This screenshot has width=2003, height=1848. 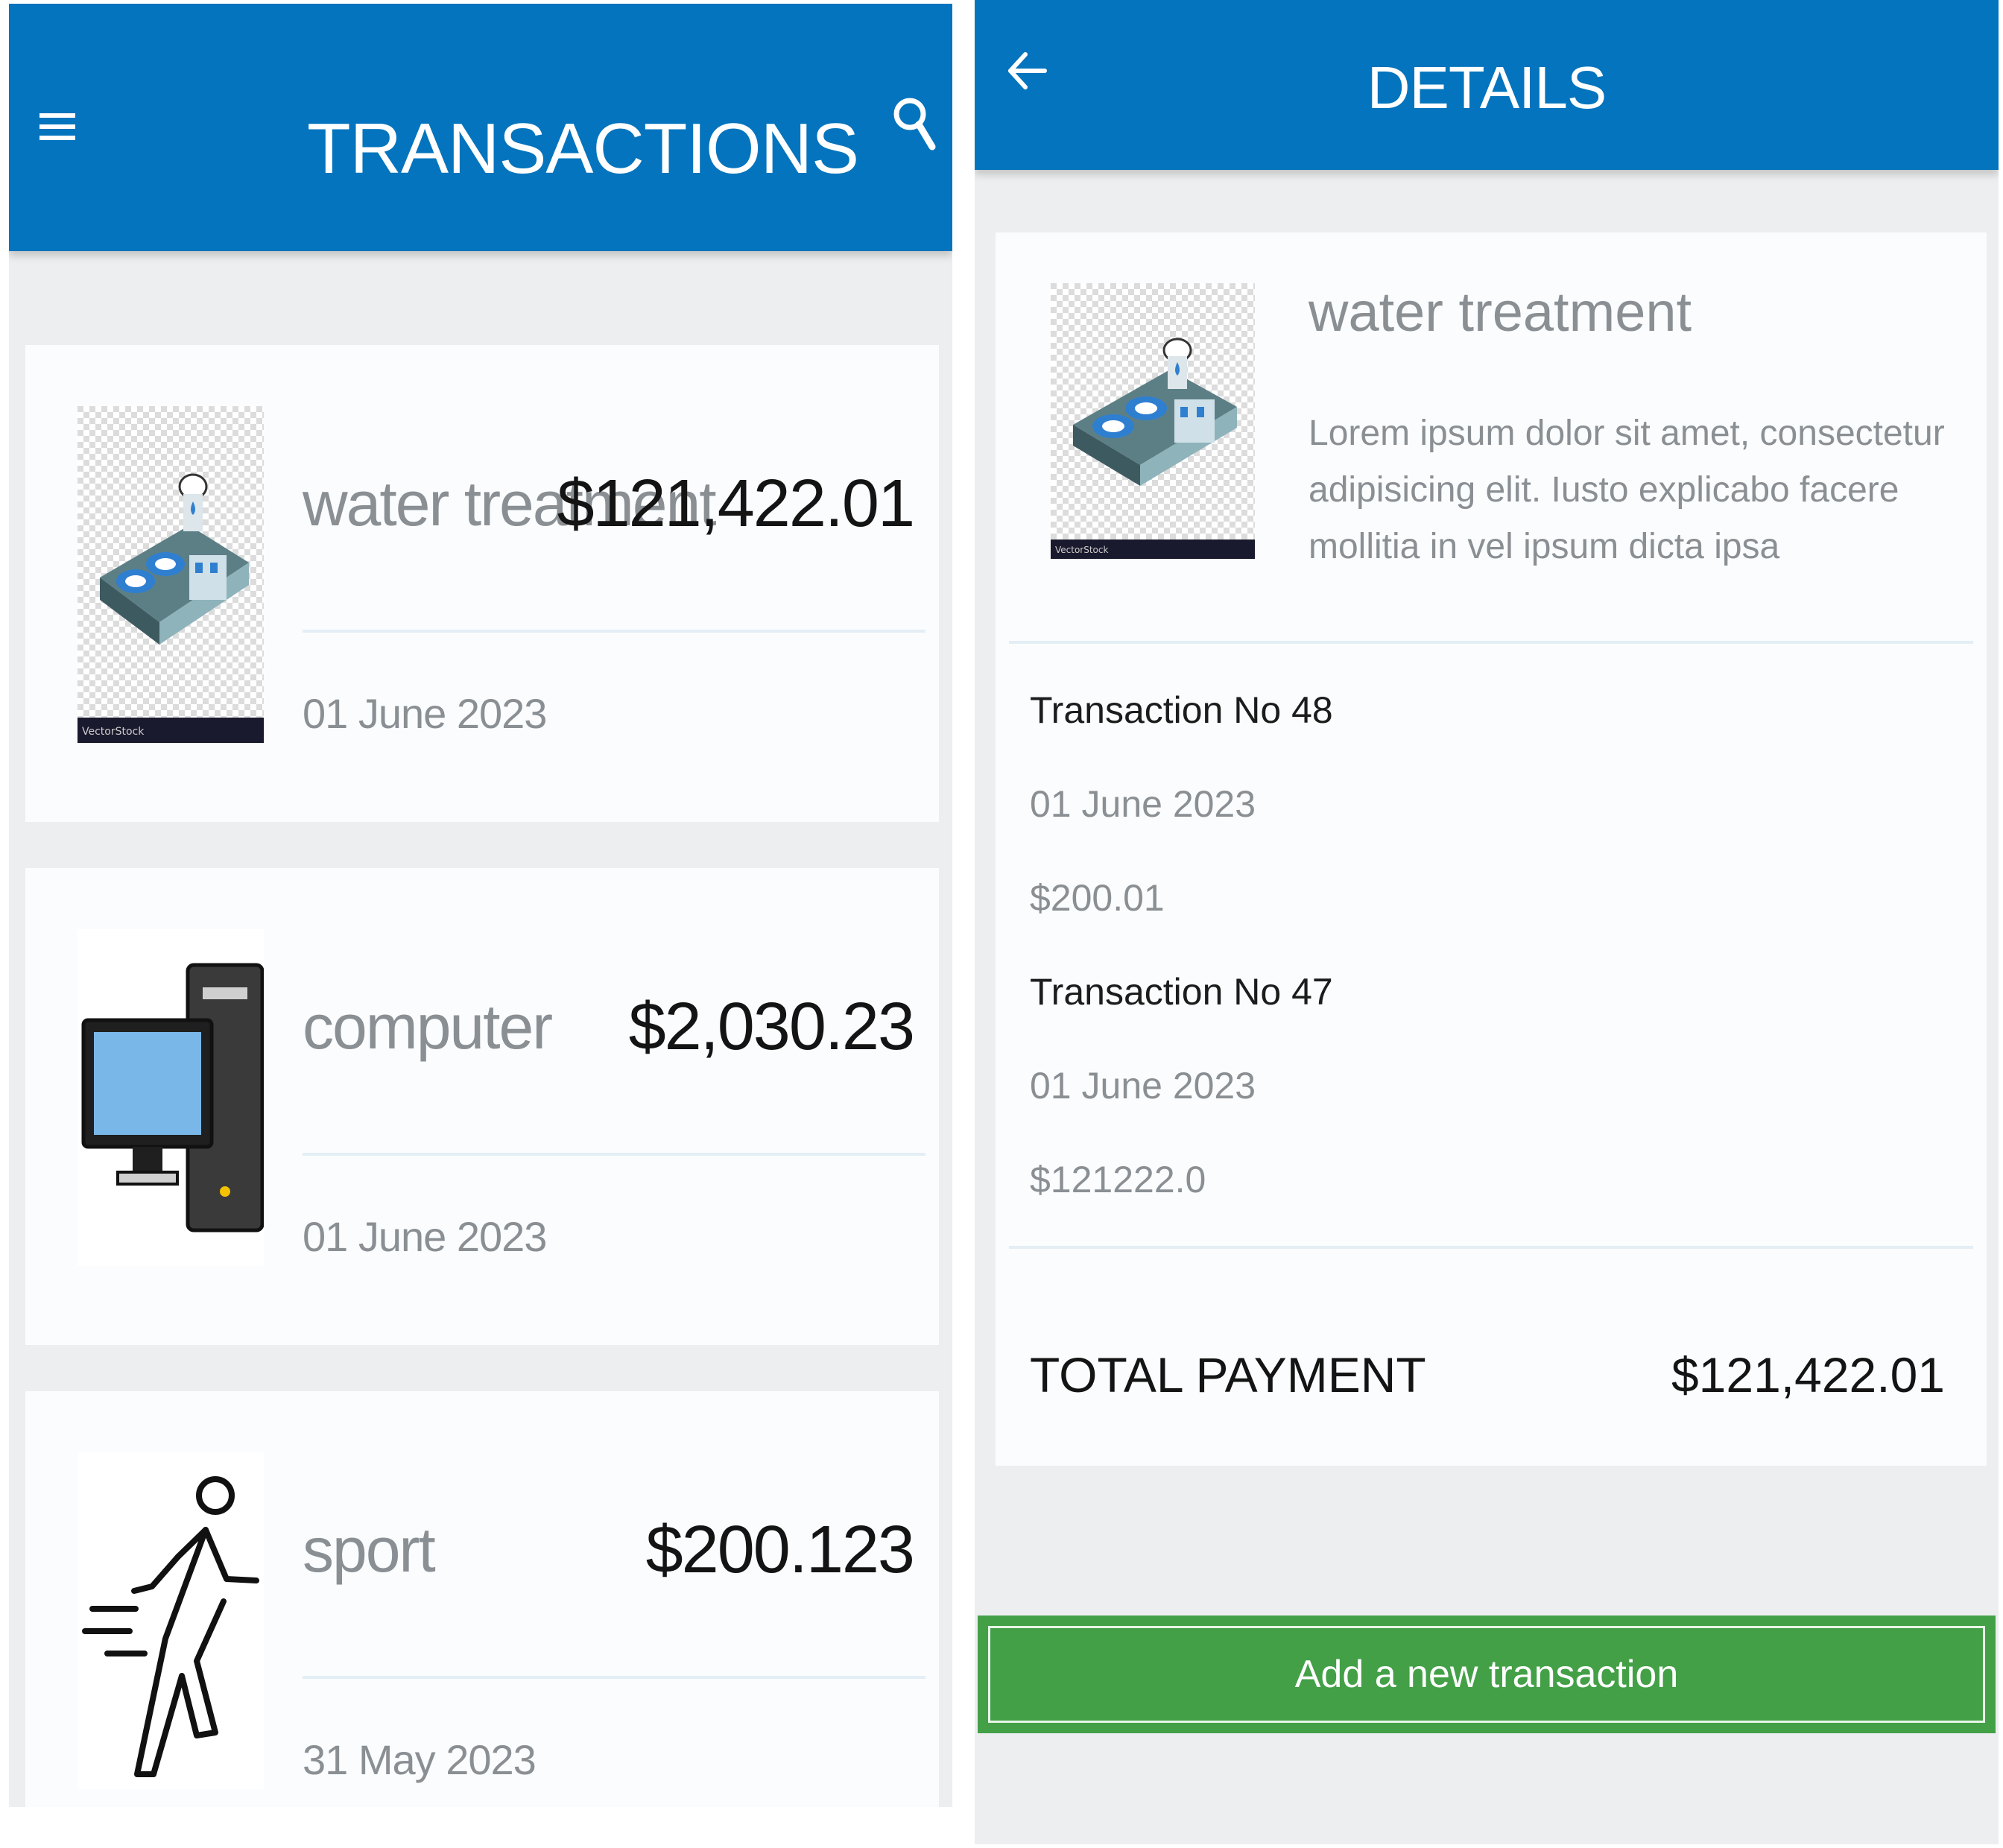 What do you see at coordinates (482, 1106) in the screenshot?
I see `transaction-card: computer $2,030.23 01 June 2023` at bounding box center [482, 1106].